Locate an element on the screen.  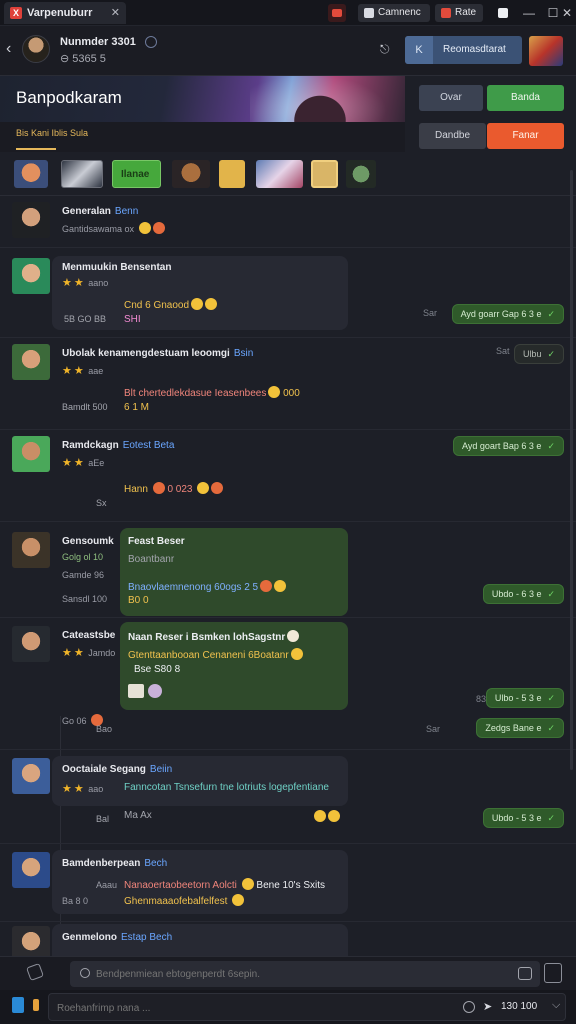
message-author: Ooctaiale Segang Beiin is located at coordinates (117, 769).